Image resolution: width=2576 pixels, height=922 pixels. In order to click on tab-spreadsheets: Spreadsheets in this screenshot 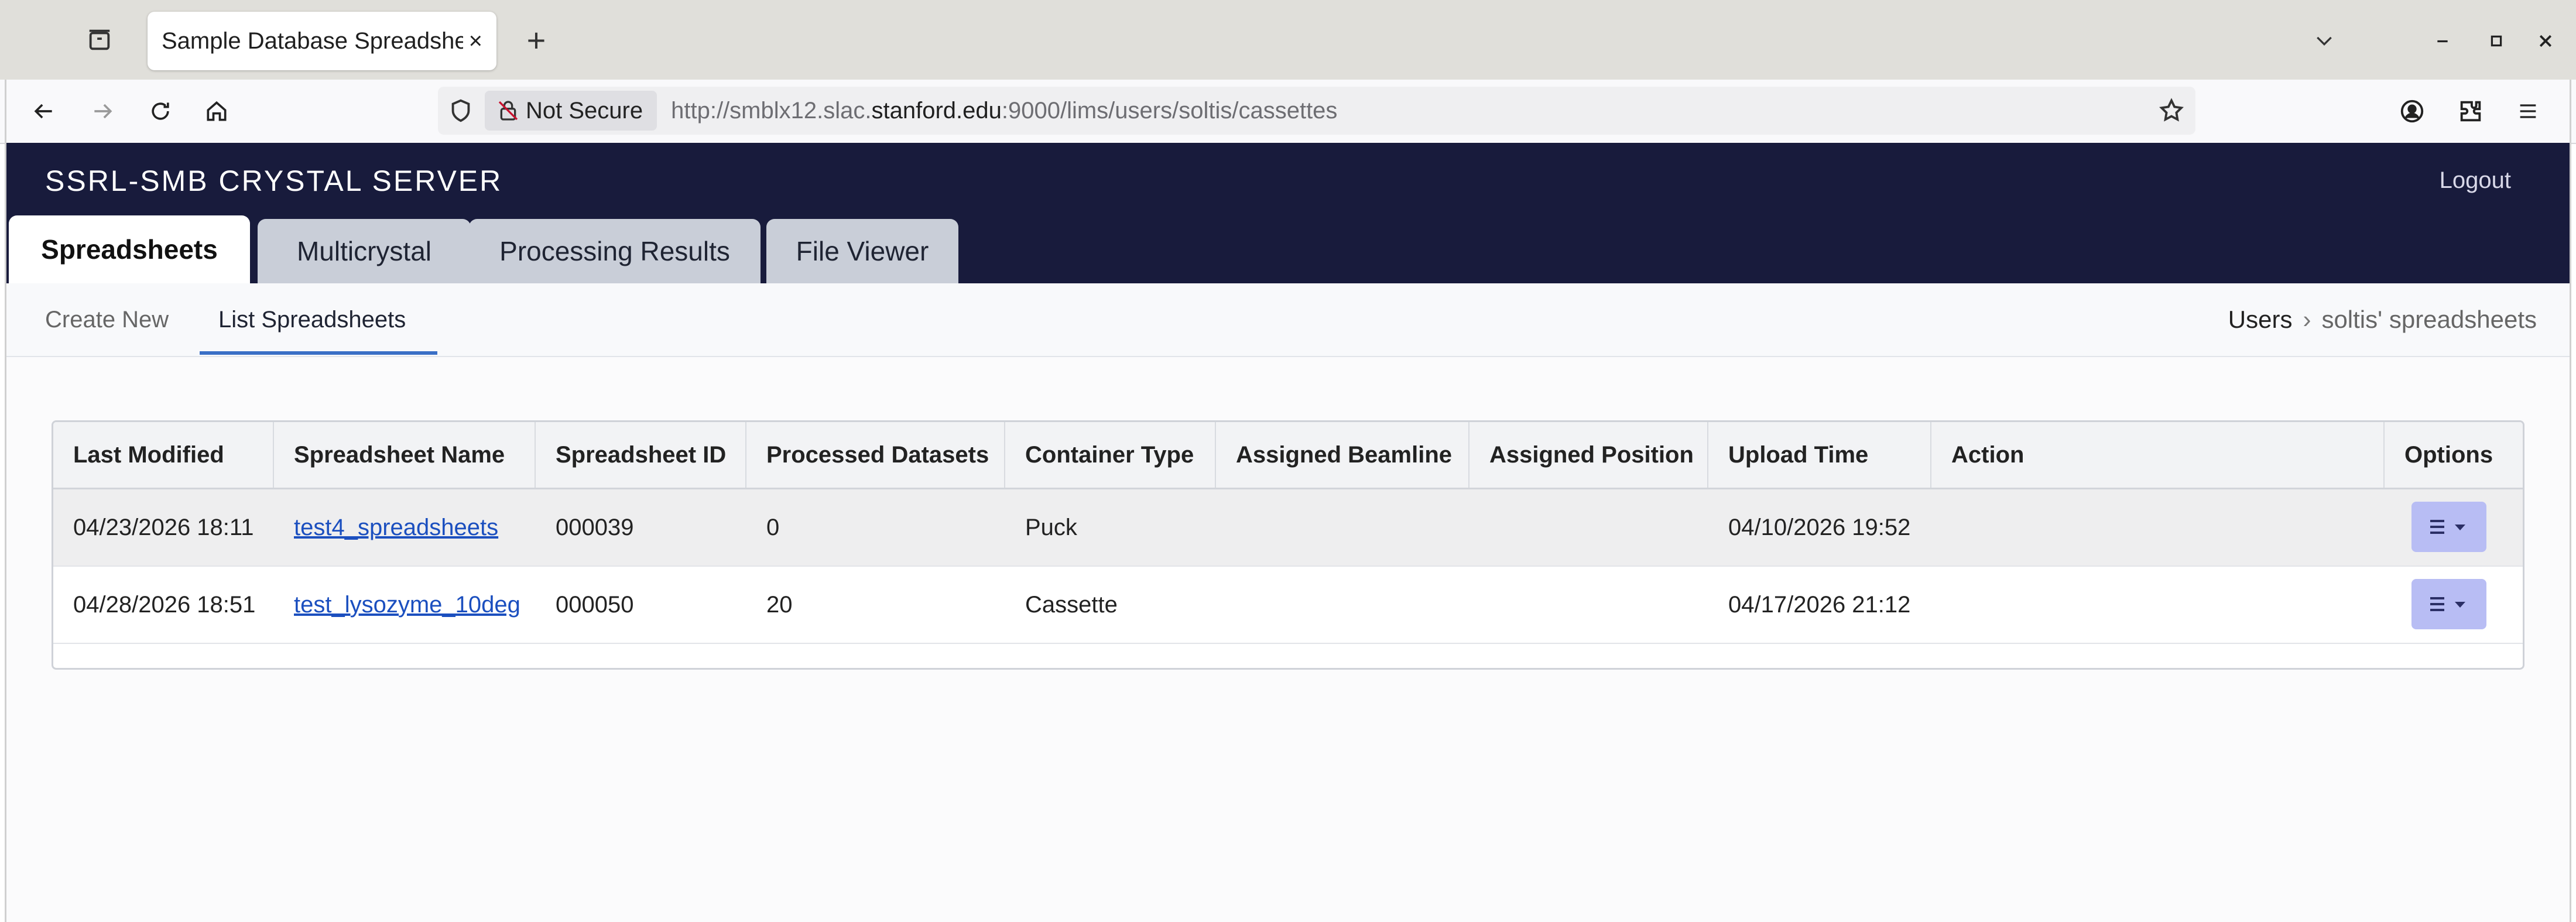, I will do `click(129, 249)`.